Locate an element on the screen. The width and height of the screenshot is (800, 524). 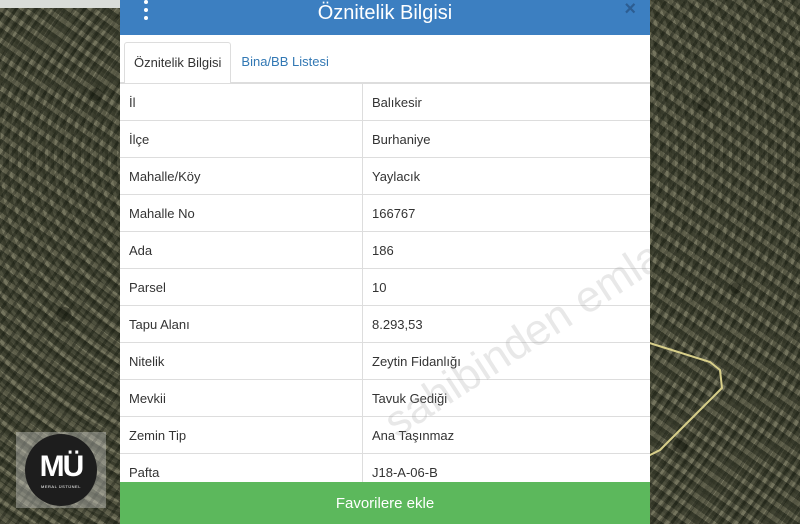
add-to-favorites-button: Favorilere ekle is located at coordinates (385, 503).